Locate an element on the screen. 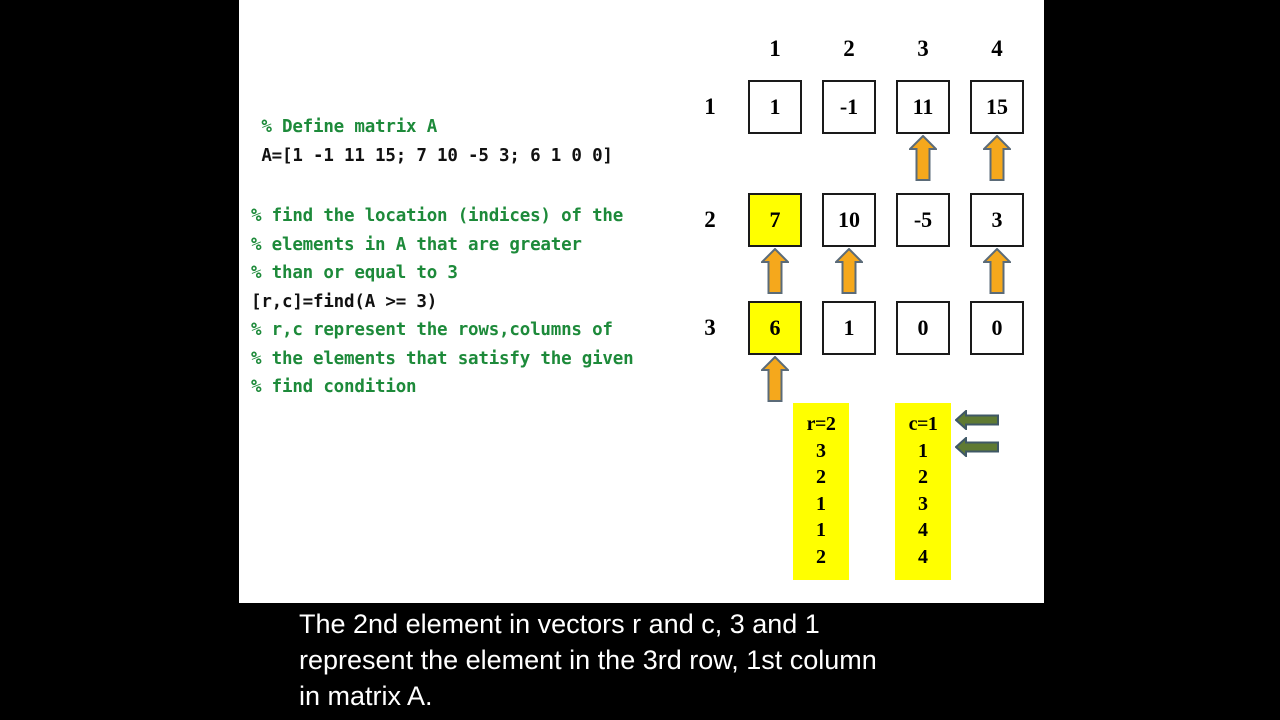  vector-r-item-4: 1 is located at coordinates (821, 503).